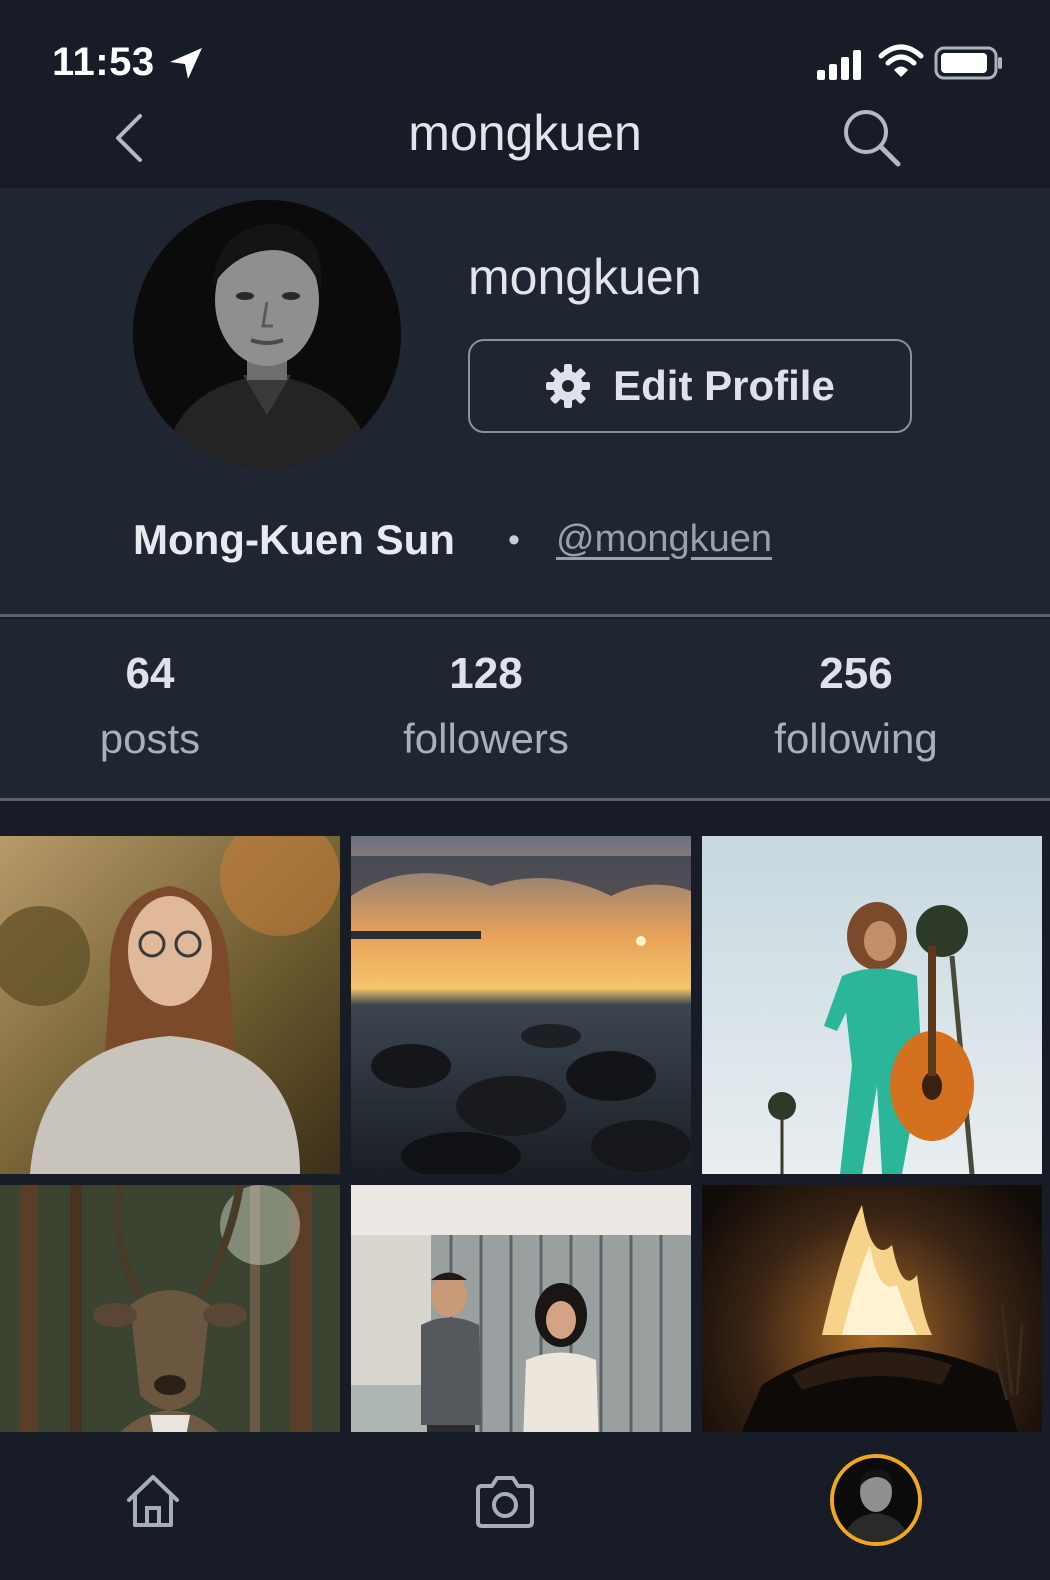 The image size is (1050, 1580). What do you see at coordinates (505, 1502) in the screenshot?
I see `camera-icon` at bounding box center [505, 1502].